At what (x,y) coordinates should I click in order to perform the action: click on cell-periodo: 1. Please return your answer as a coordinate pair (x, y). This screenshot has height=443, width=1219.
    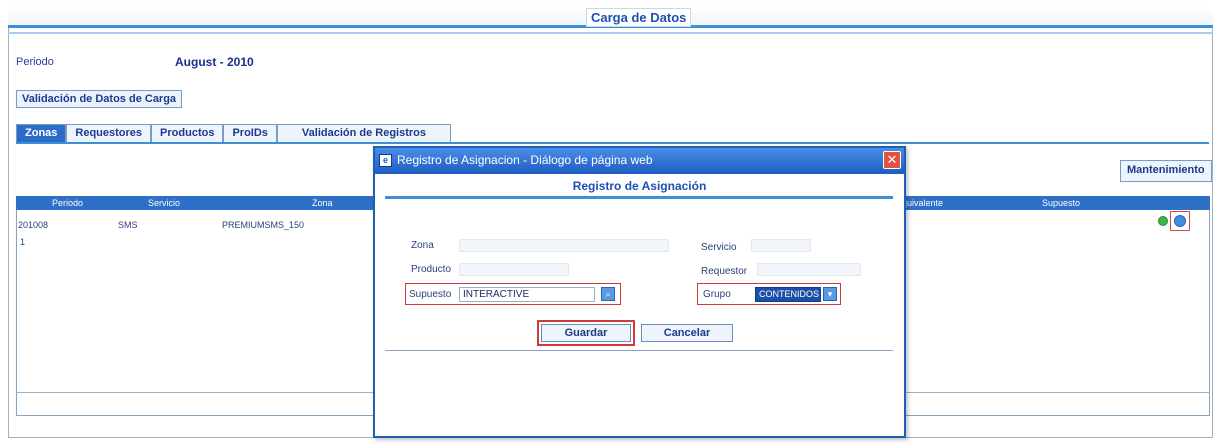
    Looking at the image, I should click on (23, 242).